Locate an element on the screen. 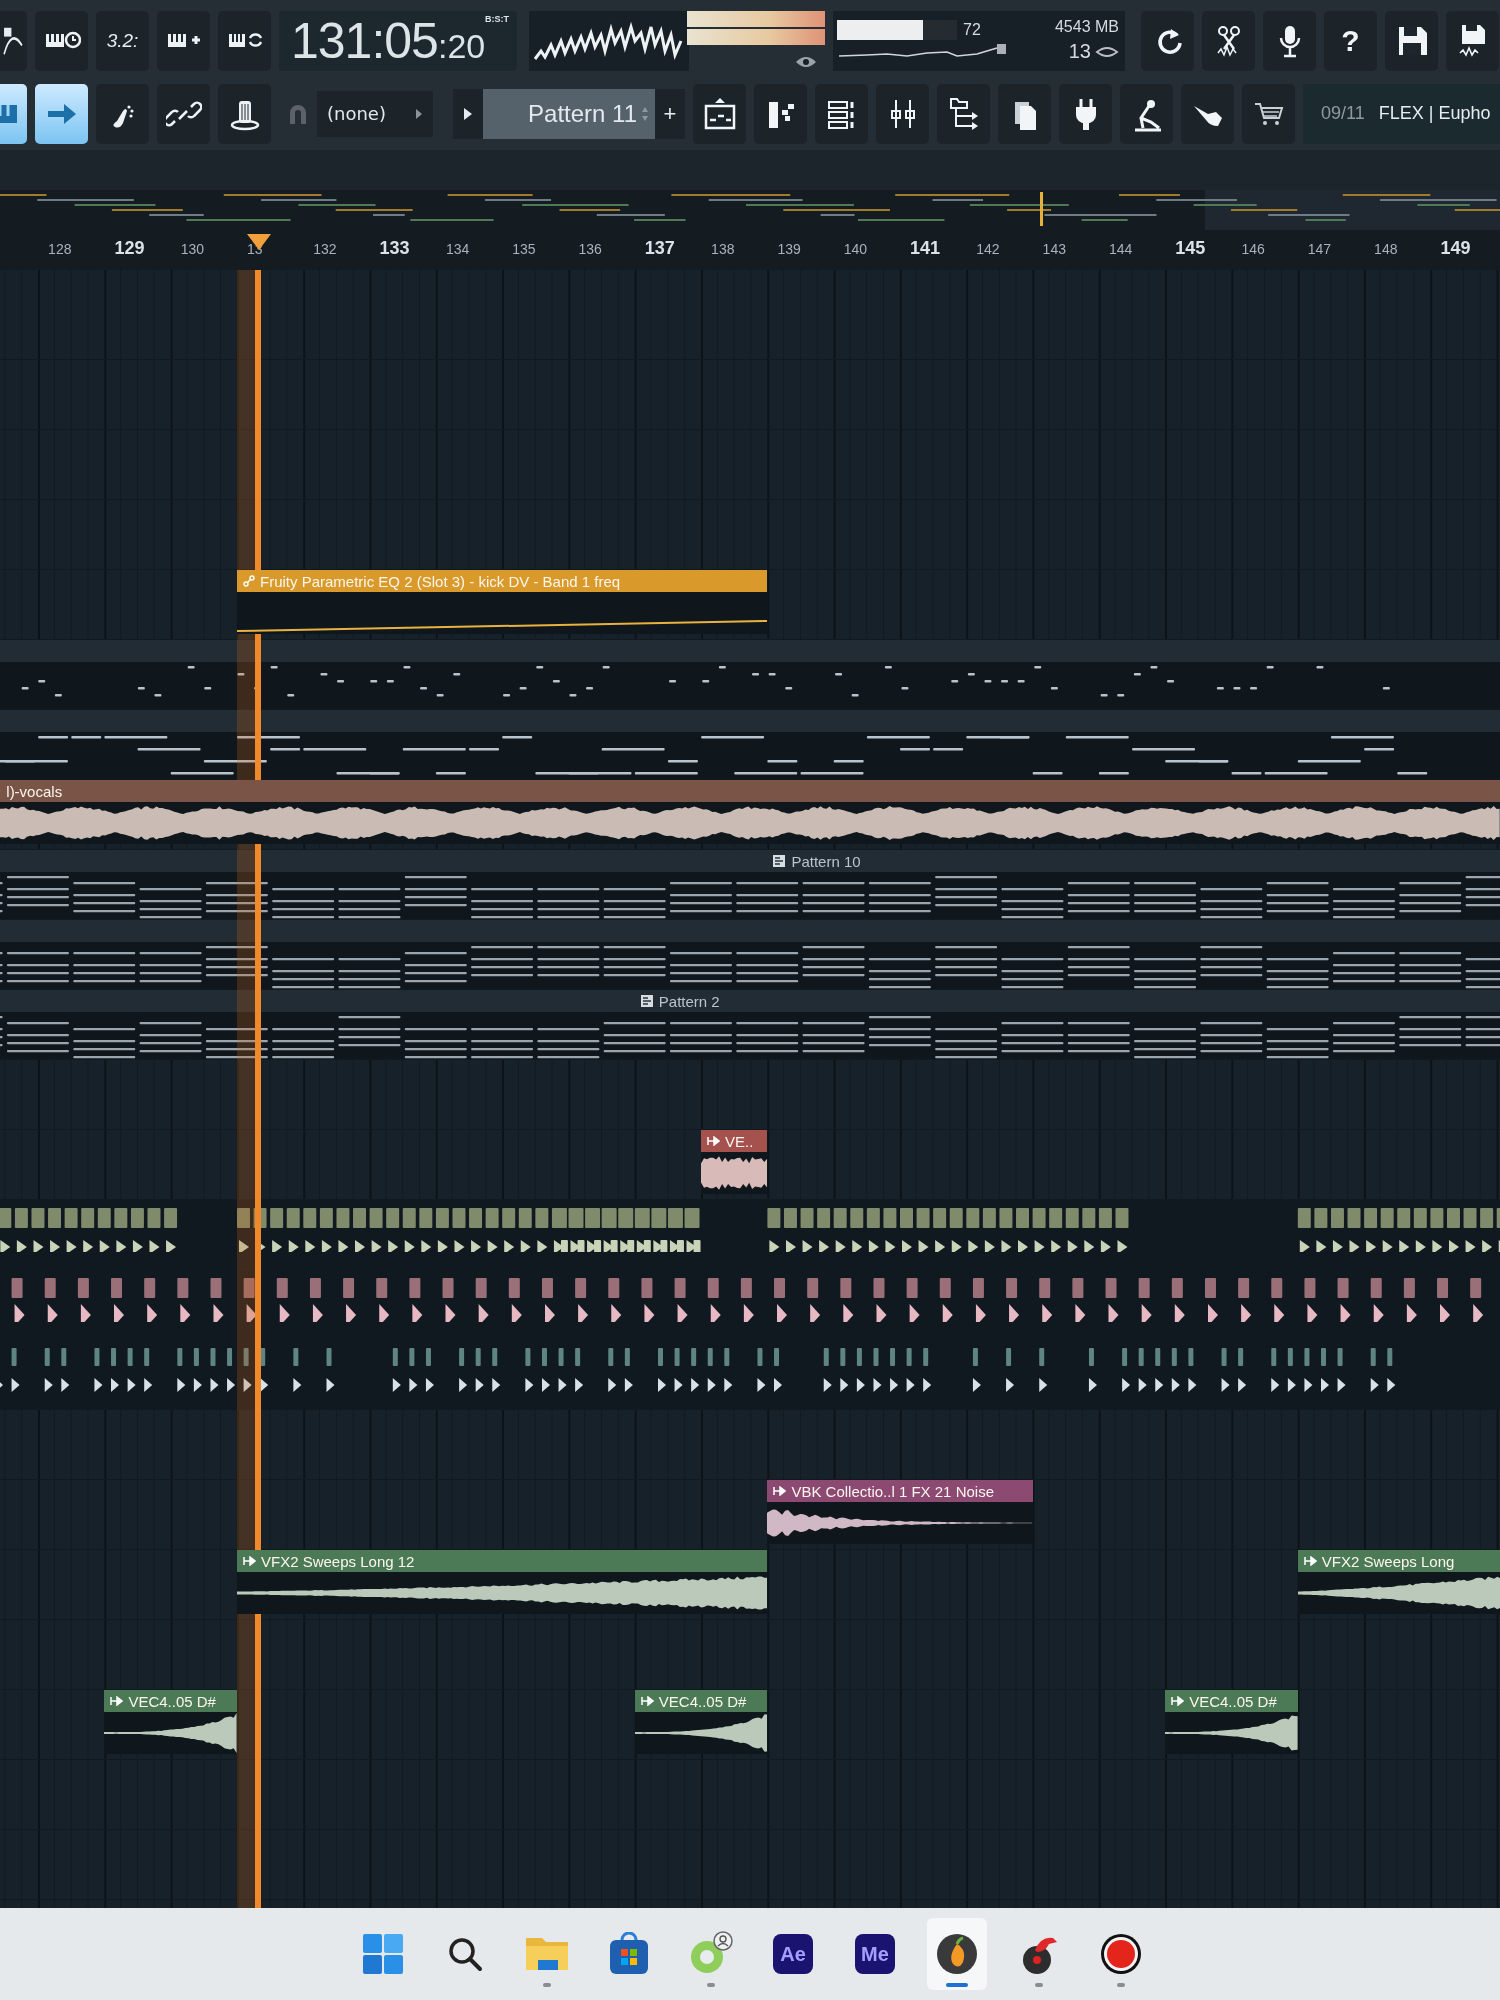 The height and width of the screenshot is (2000, 1500). add-pattern-button: + is located at coordinates (670, 113).